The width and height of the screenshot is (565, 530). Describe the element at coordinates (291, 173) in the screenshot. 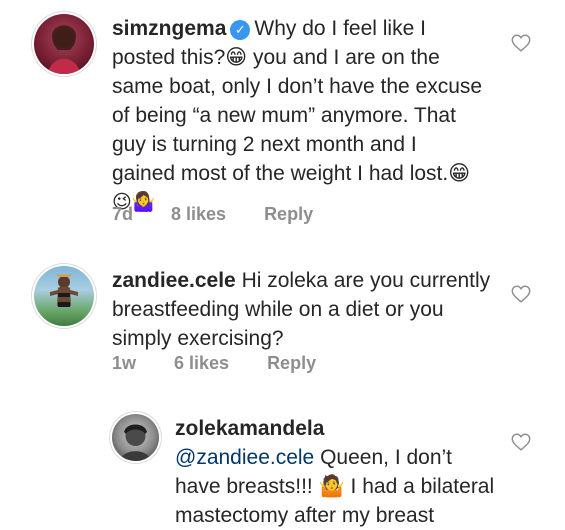

I see `comment-text-line: gained most of the weight I had lost.😁` at that location.